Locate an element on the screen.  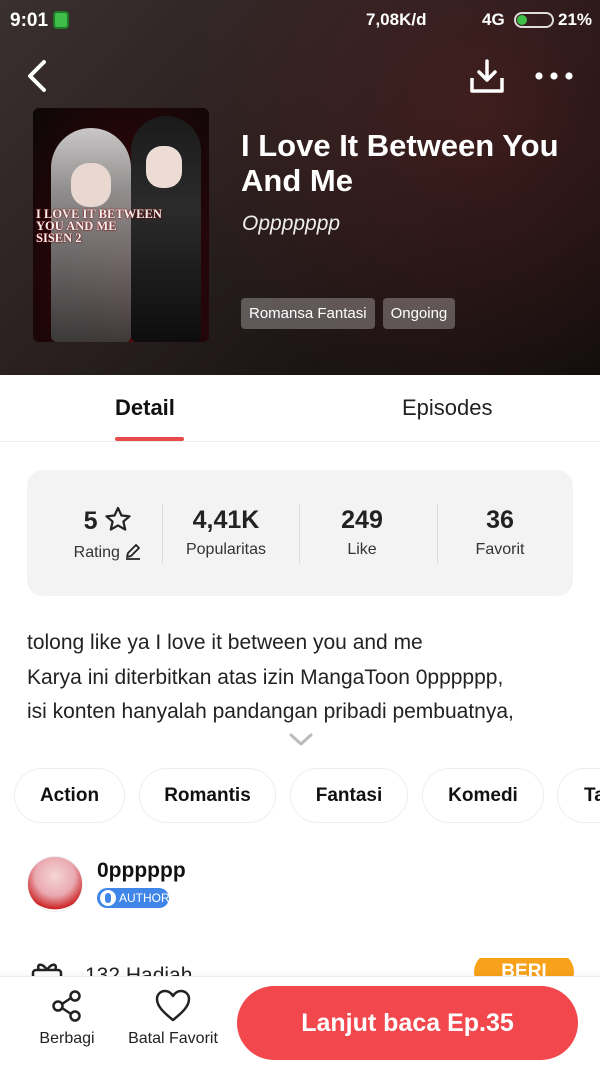
back-arrow-icon is located at coordinates (38, 76).